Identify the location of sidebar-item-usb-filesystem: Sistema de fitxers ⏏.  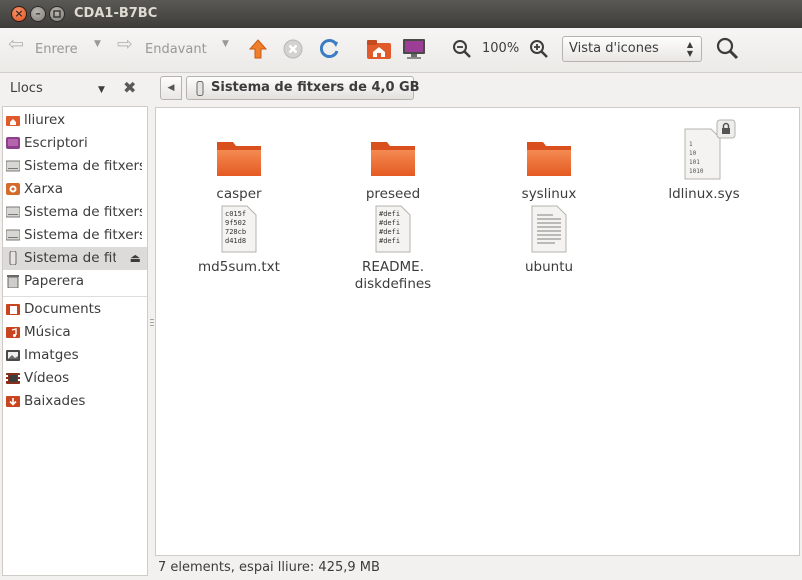
(75, 258).